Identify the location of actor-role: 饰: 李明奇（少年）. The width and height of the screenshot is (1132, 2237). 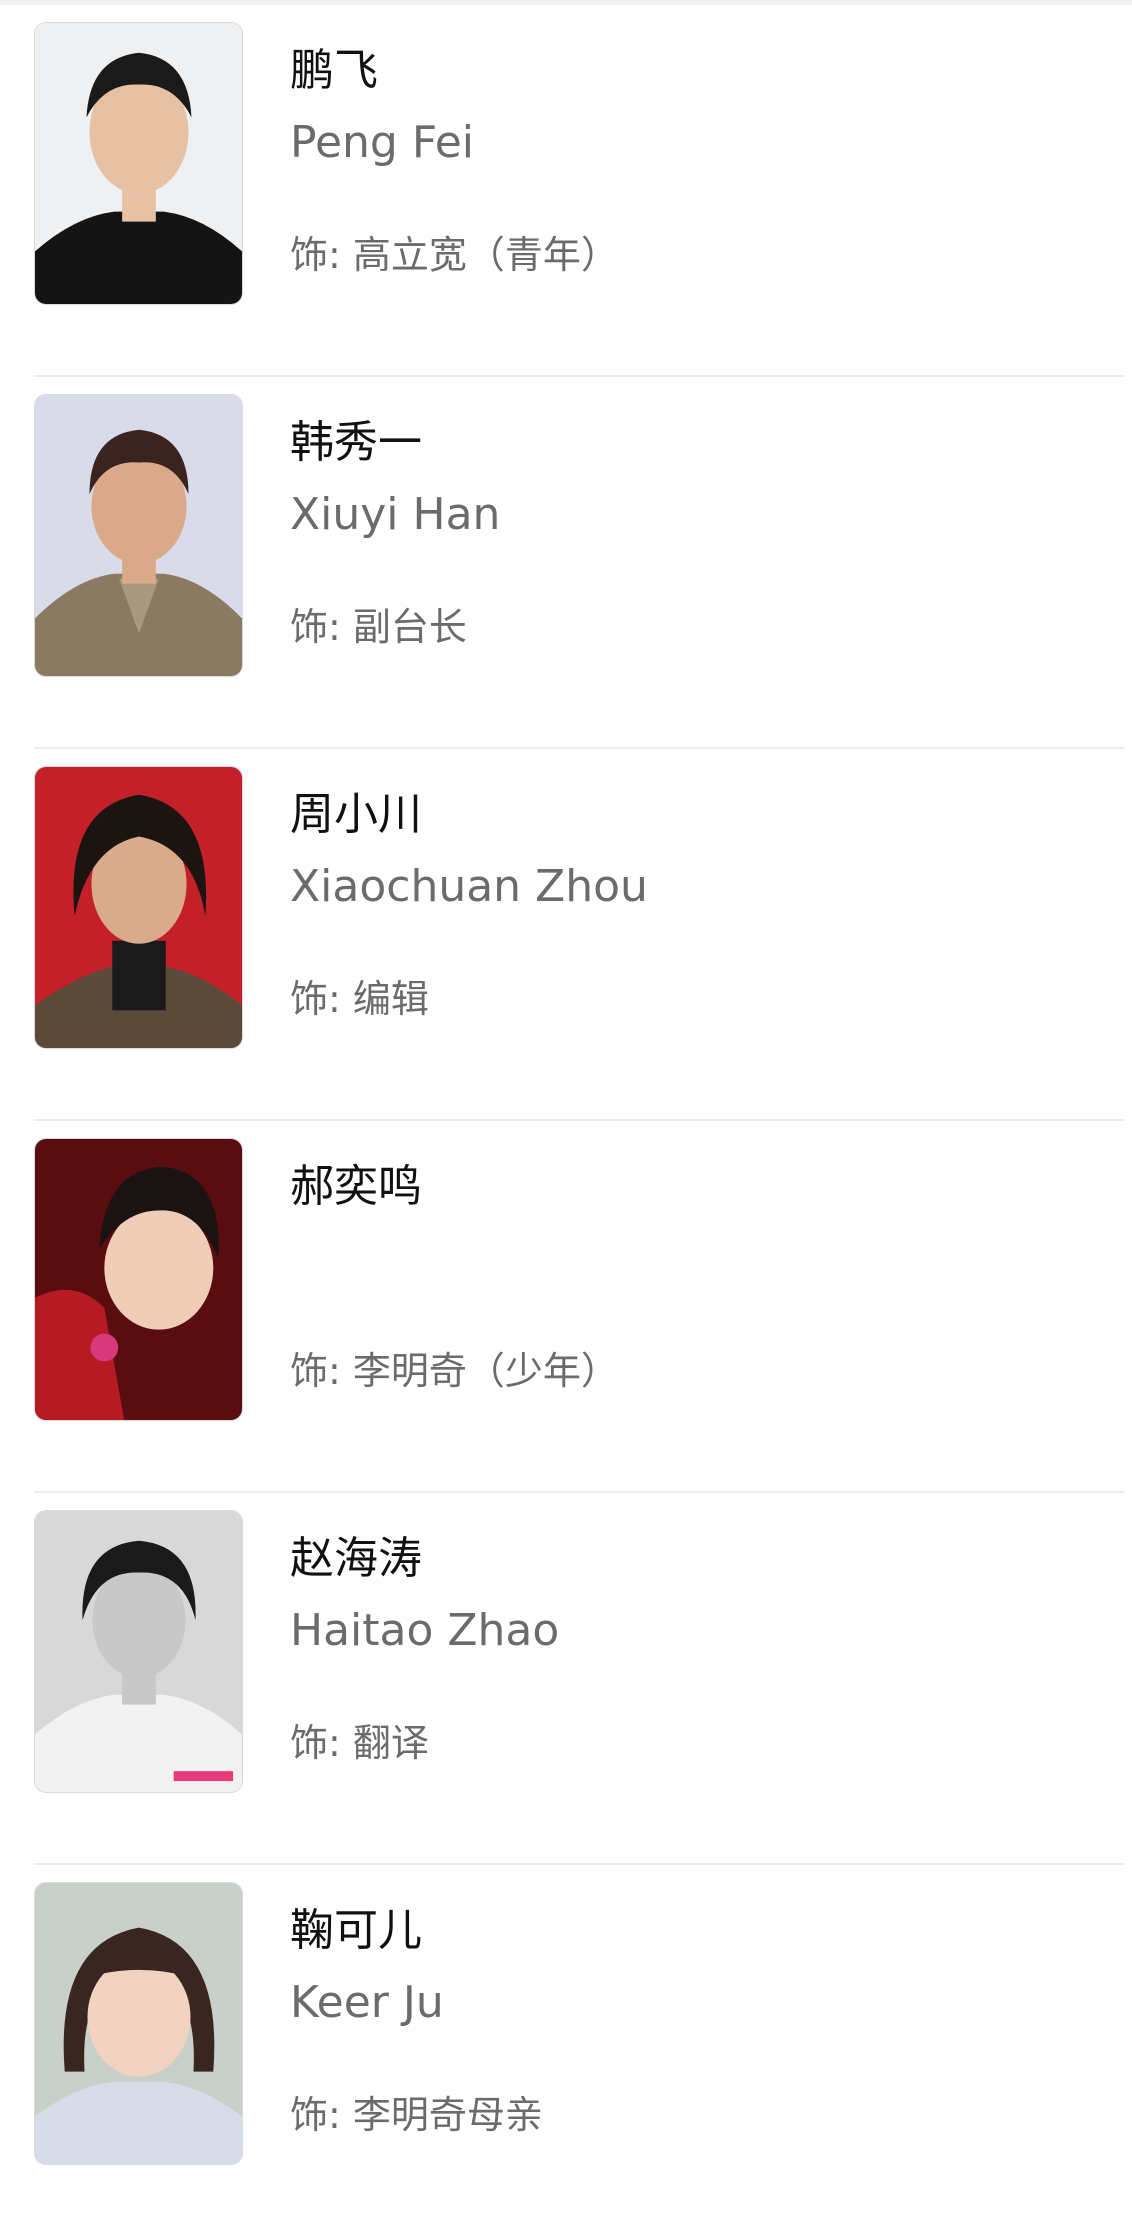
(454, 1371).